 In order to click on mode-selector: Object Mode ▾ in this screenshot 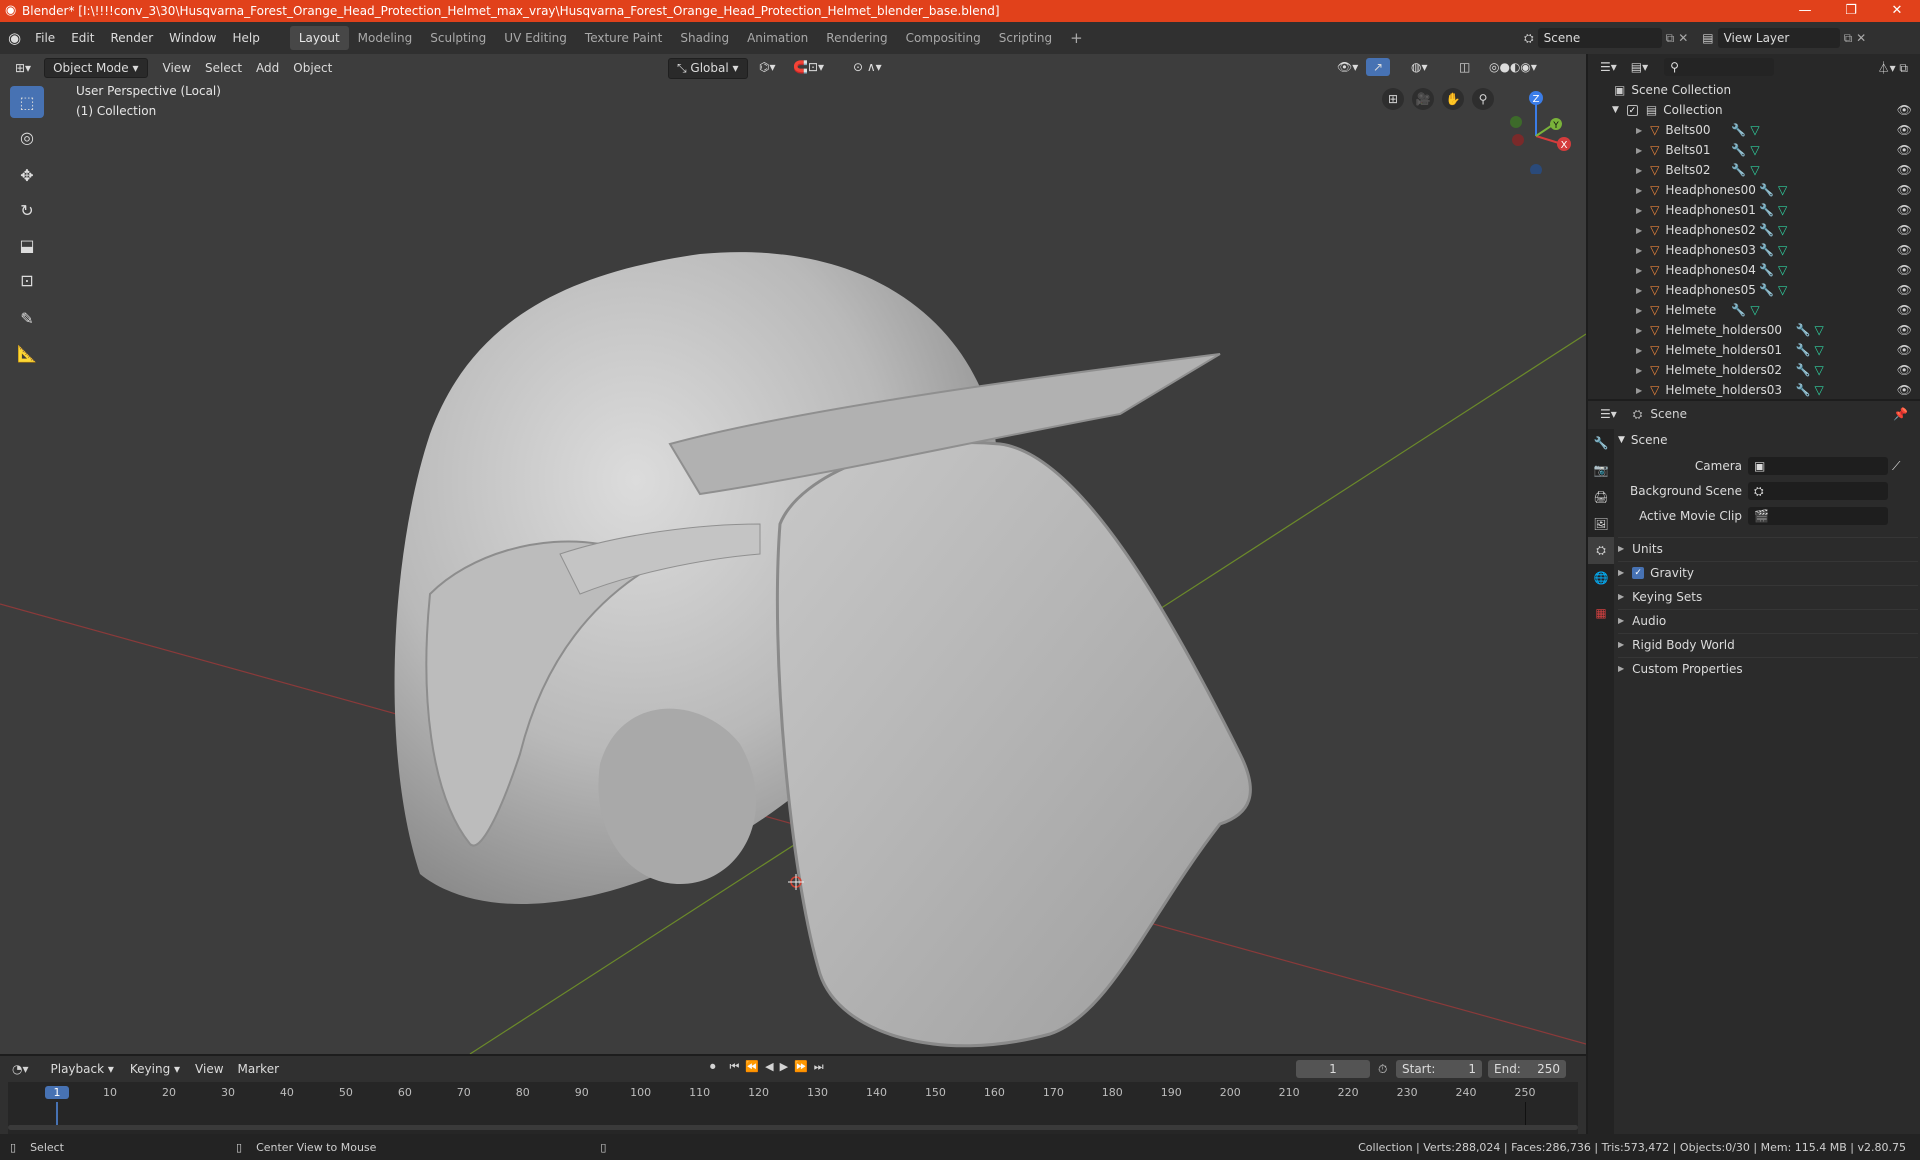, I will do `click(96, 68)`.